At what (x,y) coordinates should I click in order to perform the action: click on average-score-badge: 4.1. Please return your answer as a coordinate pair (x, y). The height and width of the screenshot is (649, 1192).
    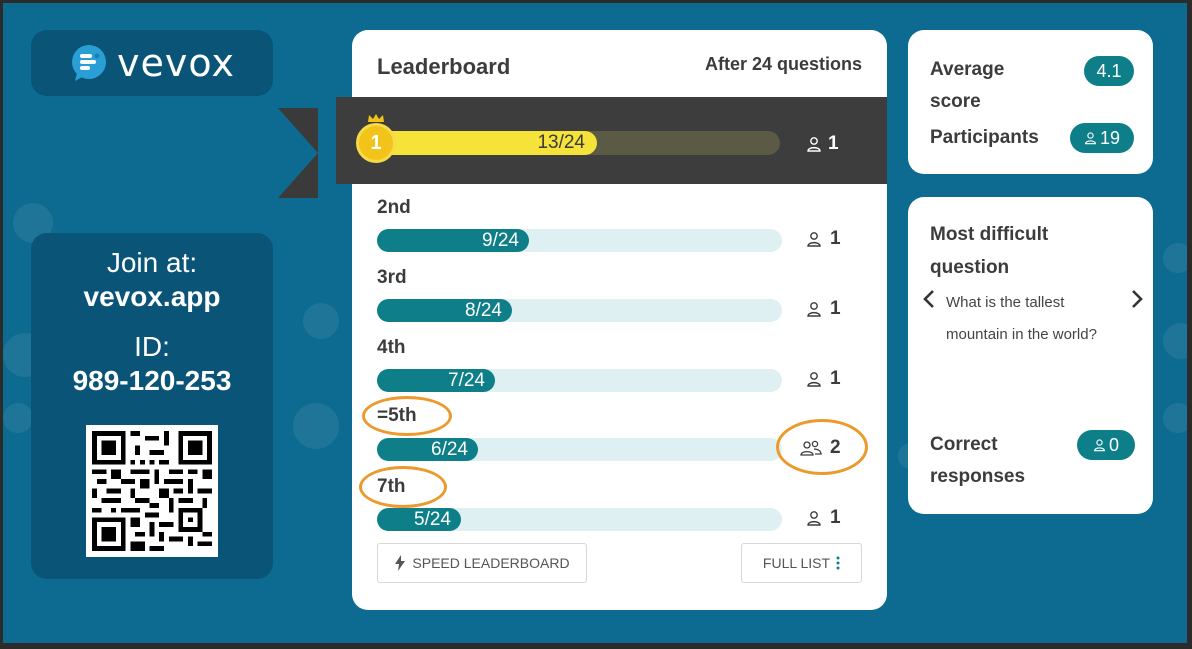
    Looking at the image, I should click on (1109, 71).